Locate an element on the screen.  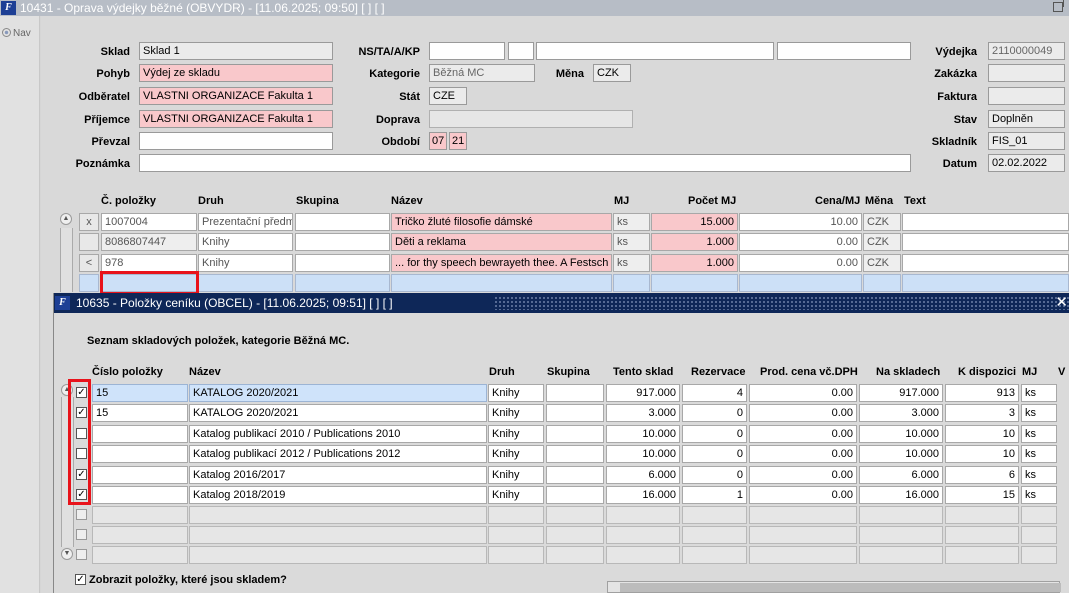
popup-k-dispozici is located at coordinates (982, 535).